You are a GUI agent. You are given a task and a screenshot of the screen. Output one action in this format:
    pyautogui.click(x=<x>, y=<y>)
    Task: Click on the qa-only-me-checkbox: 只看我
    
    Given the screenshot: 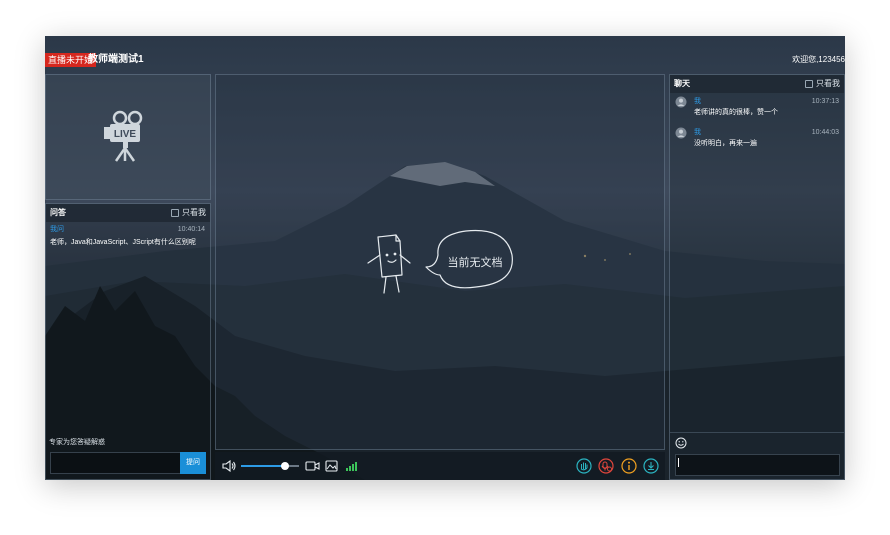 What is the action you would take?
    pyautogui.click(x=188, y=213)
    